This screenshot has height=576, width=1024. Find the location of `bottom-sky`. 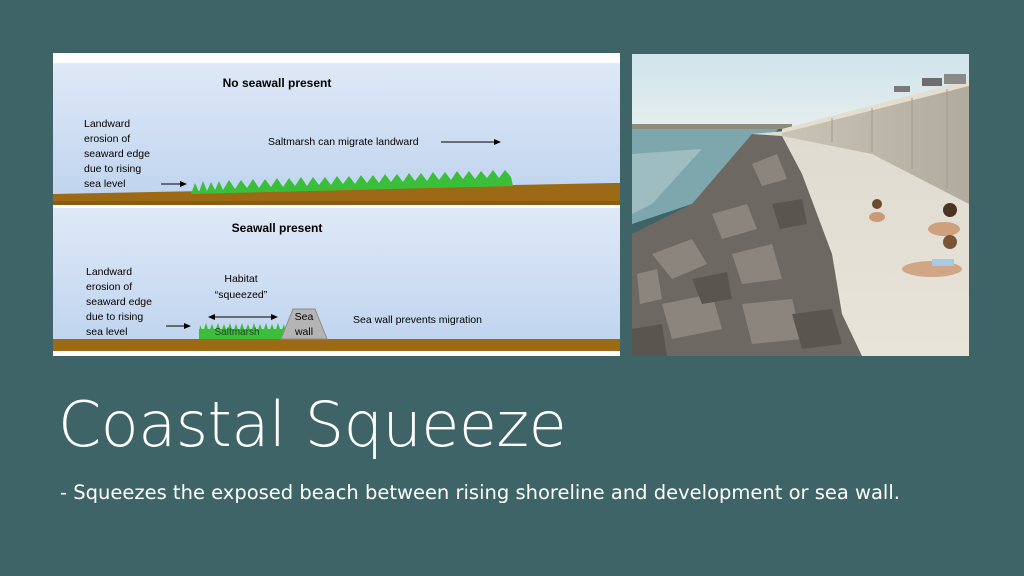

bottom-sky is located at coordinates (336, 279).